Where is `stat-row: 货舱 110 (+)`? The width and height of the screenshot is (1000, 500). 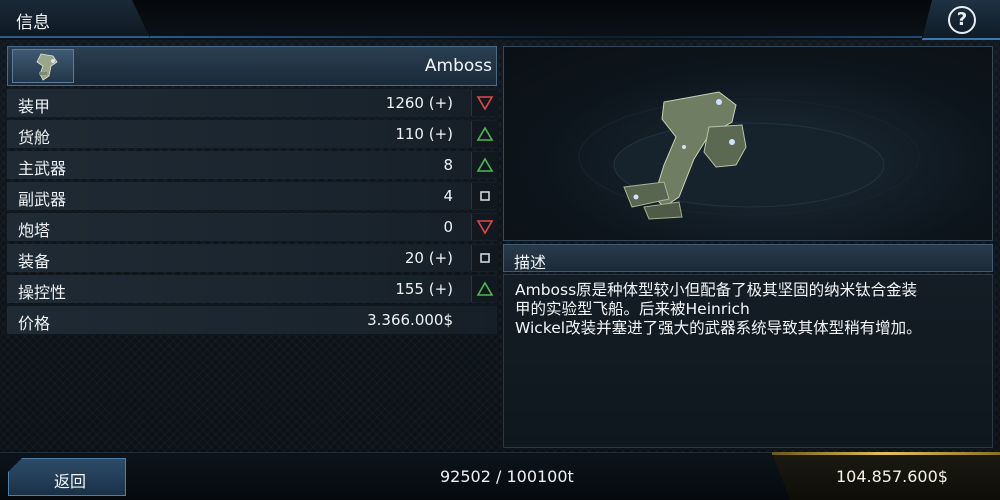
stat-row: 货舱 110 (+) is located at coordinates (252, 134).